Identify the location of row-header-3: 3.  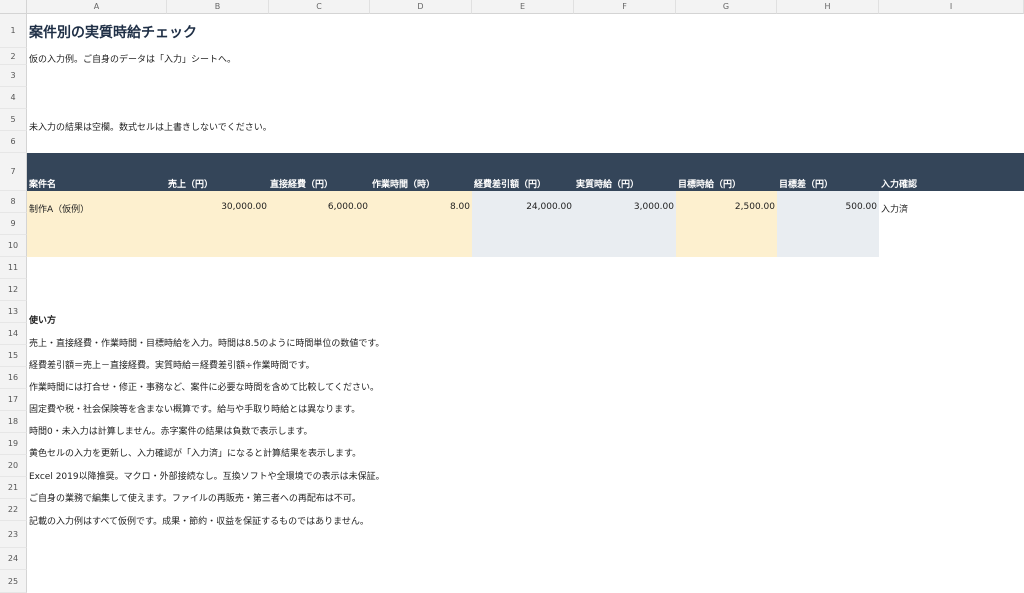
(13, 76).